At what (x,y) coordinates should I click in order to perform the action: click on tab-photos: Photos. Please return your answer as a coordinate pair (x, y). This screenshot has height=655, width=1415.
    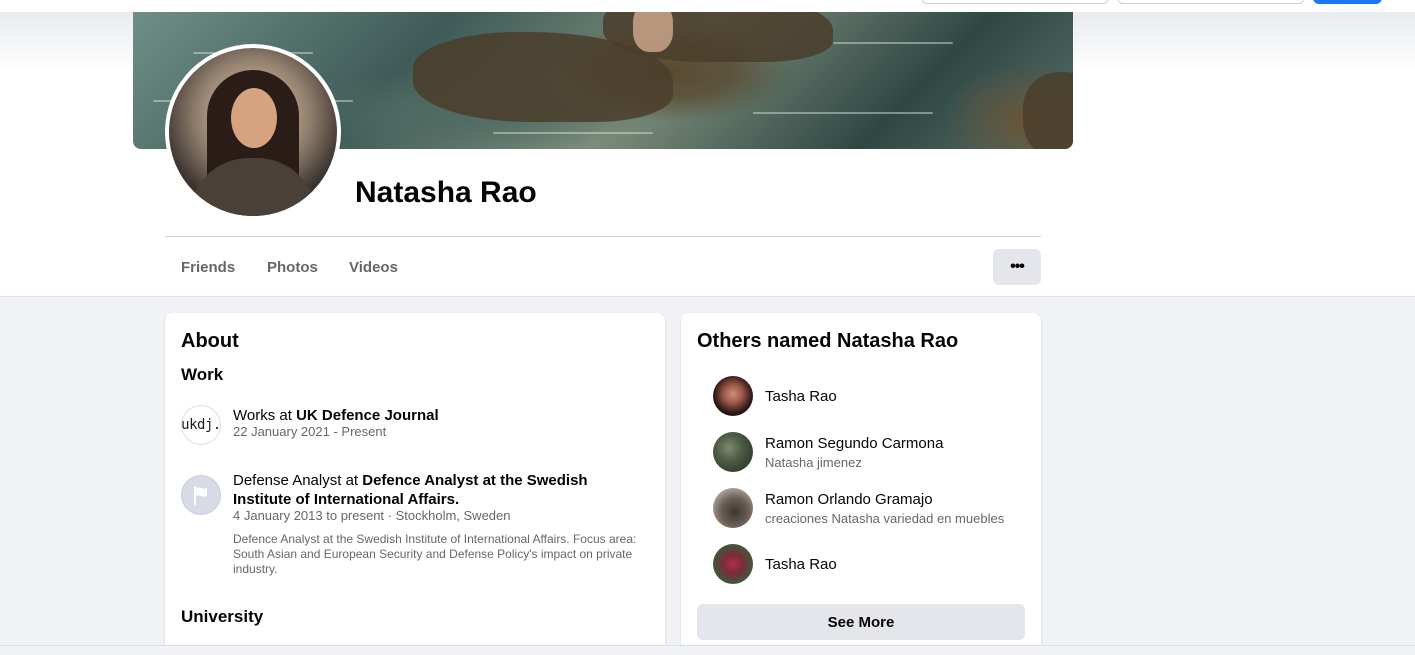
    Looking at the image, I should click on (292, 267).